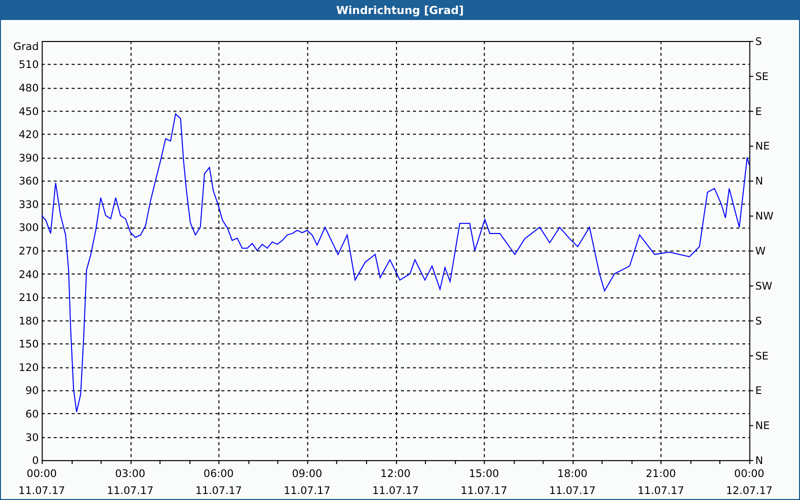  I want to click on axis-tick-label: 180, so click(28, 321).